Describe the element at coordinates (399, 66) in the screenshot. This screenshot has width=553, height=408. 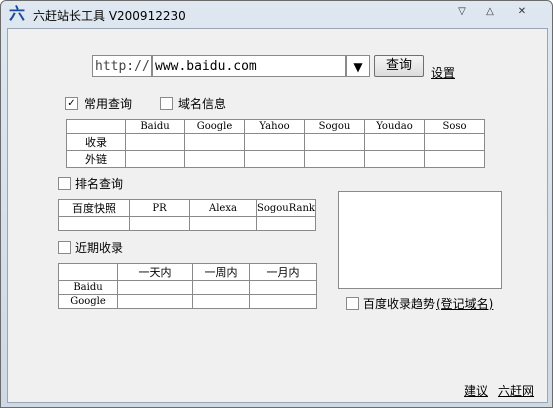
I see `query-button: 查询` at that location.